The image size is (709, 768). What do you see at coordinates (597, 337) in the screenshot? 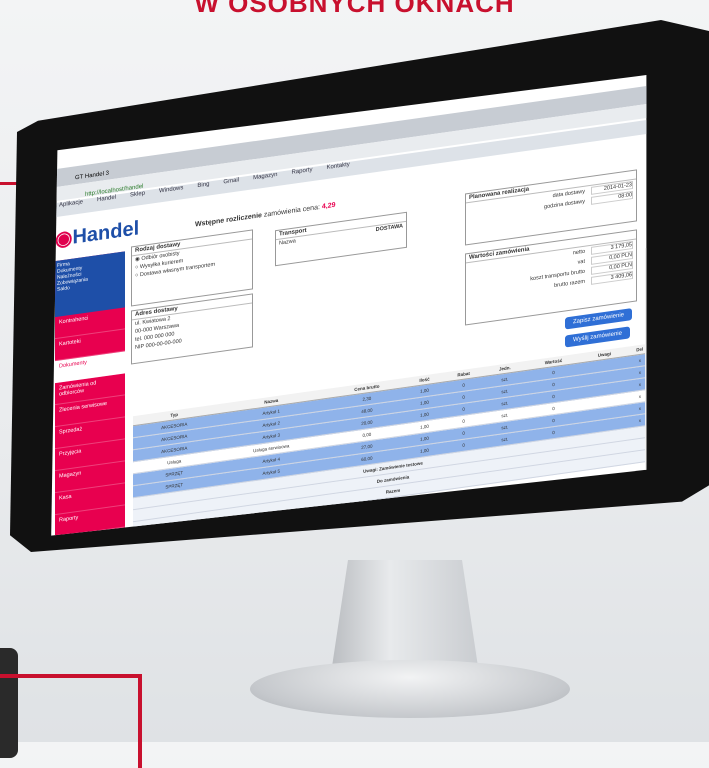
I see `submit-order-button: Wyślij zamówienie` at bounding box center [597, 337].